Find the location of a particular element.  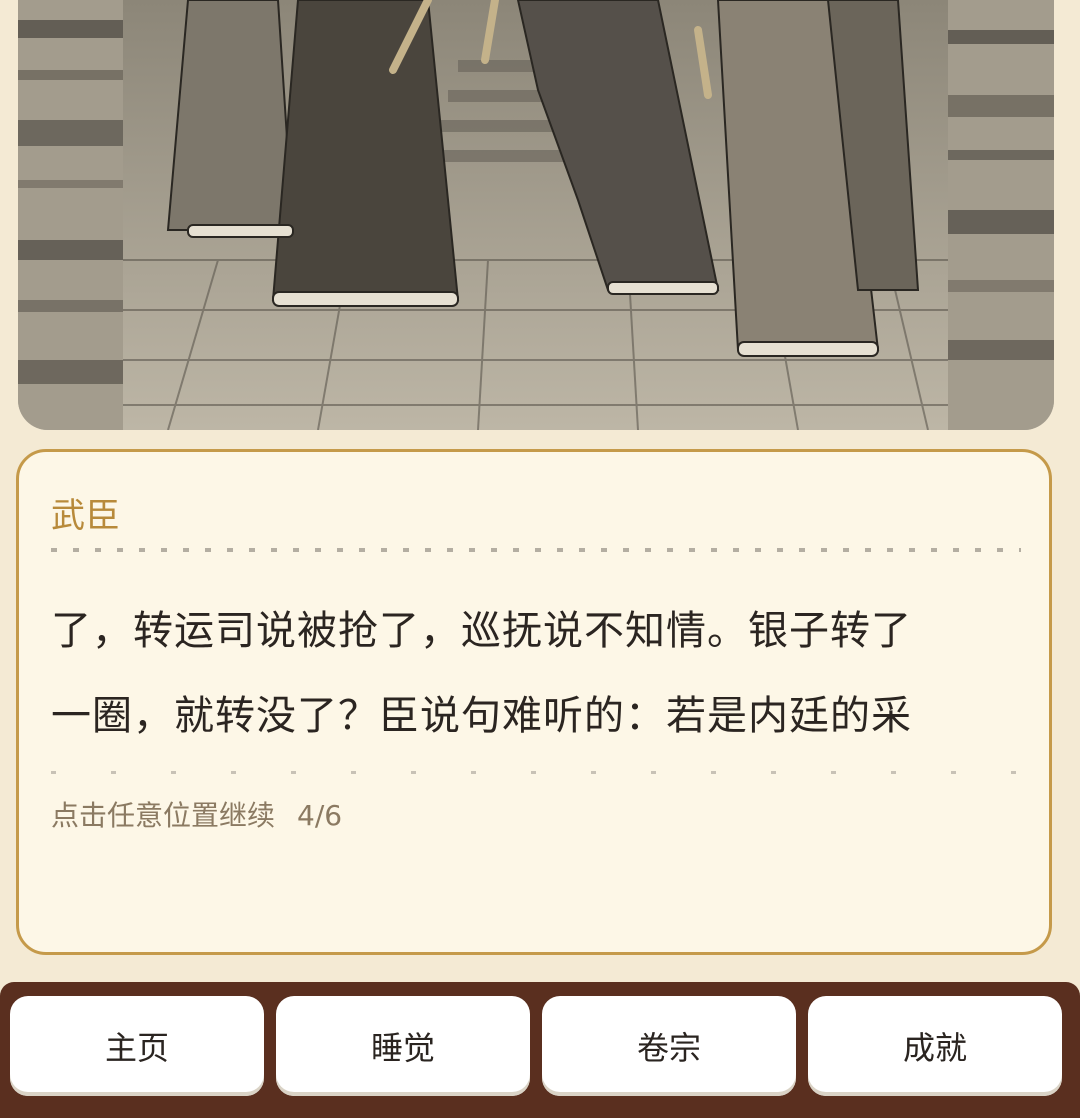

continue-hint-text: 点击任意位置继续 is located at coordinates (163, 815).